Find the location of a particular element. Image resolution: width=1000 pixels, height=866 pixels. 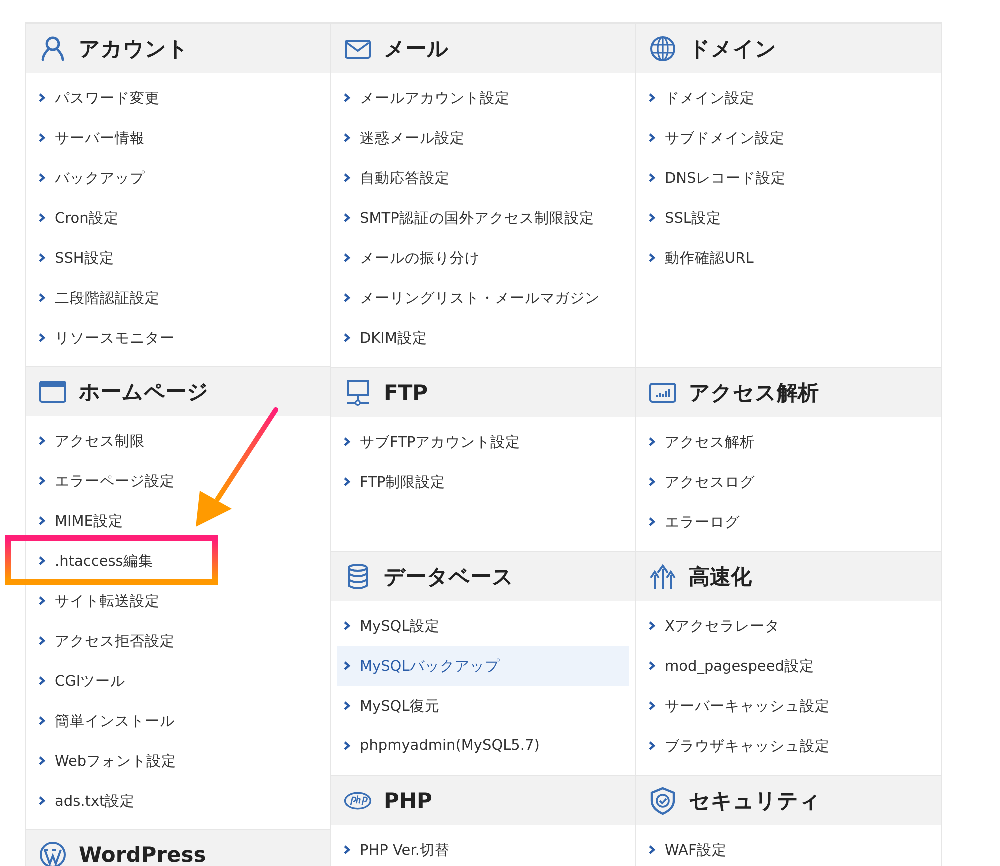

menu-link: MIME設定 is located at coordinates (81, 521).